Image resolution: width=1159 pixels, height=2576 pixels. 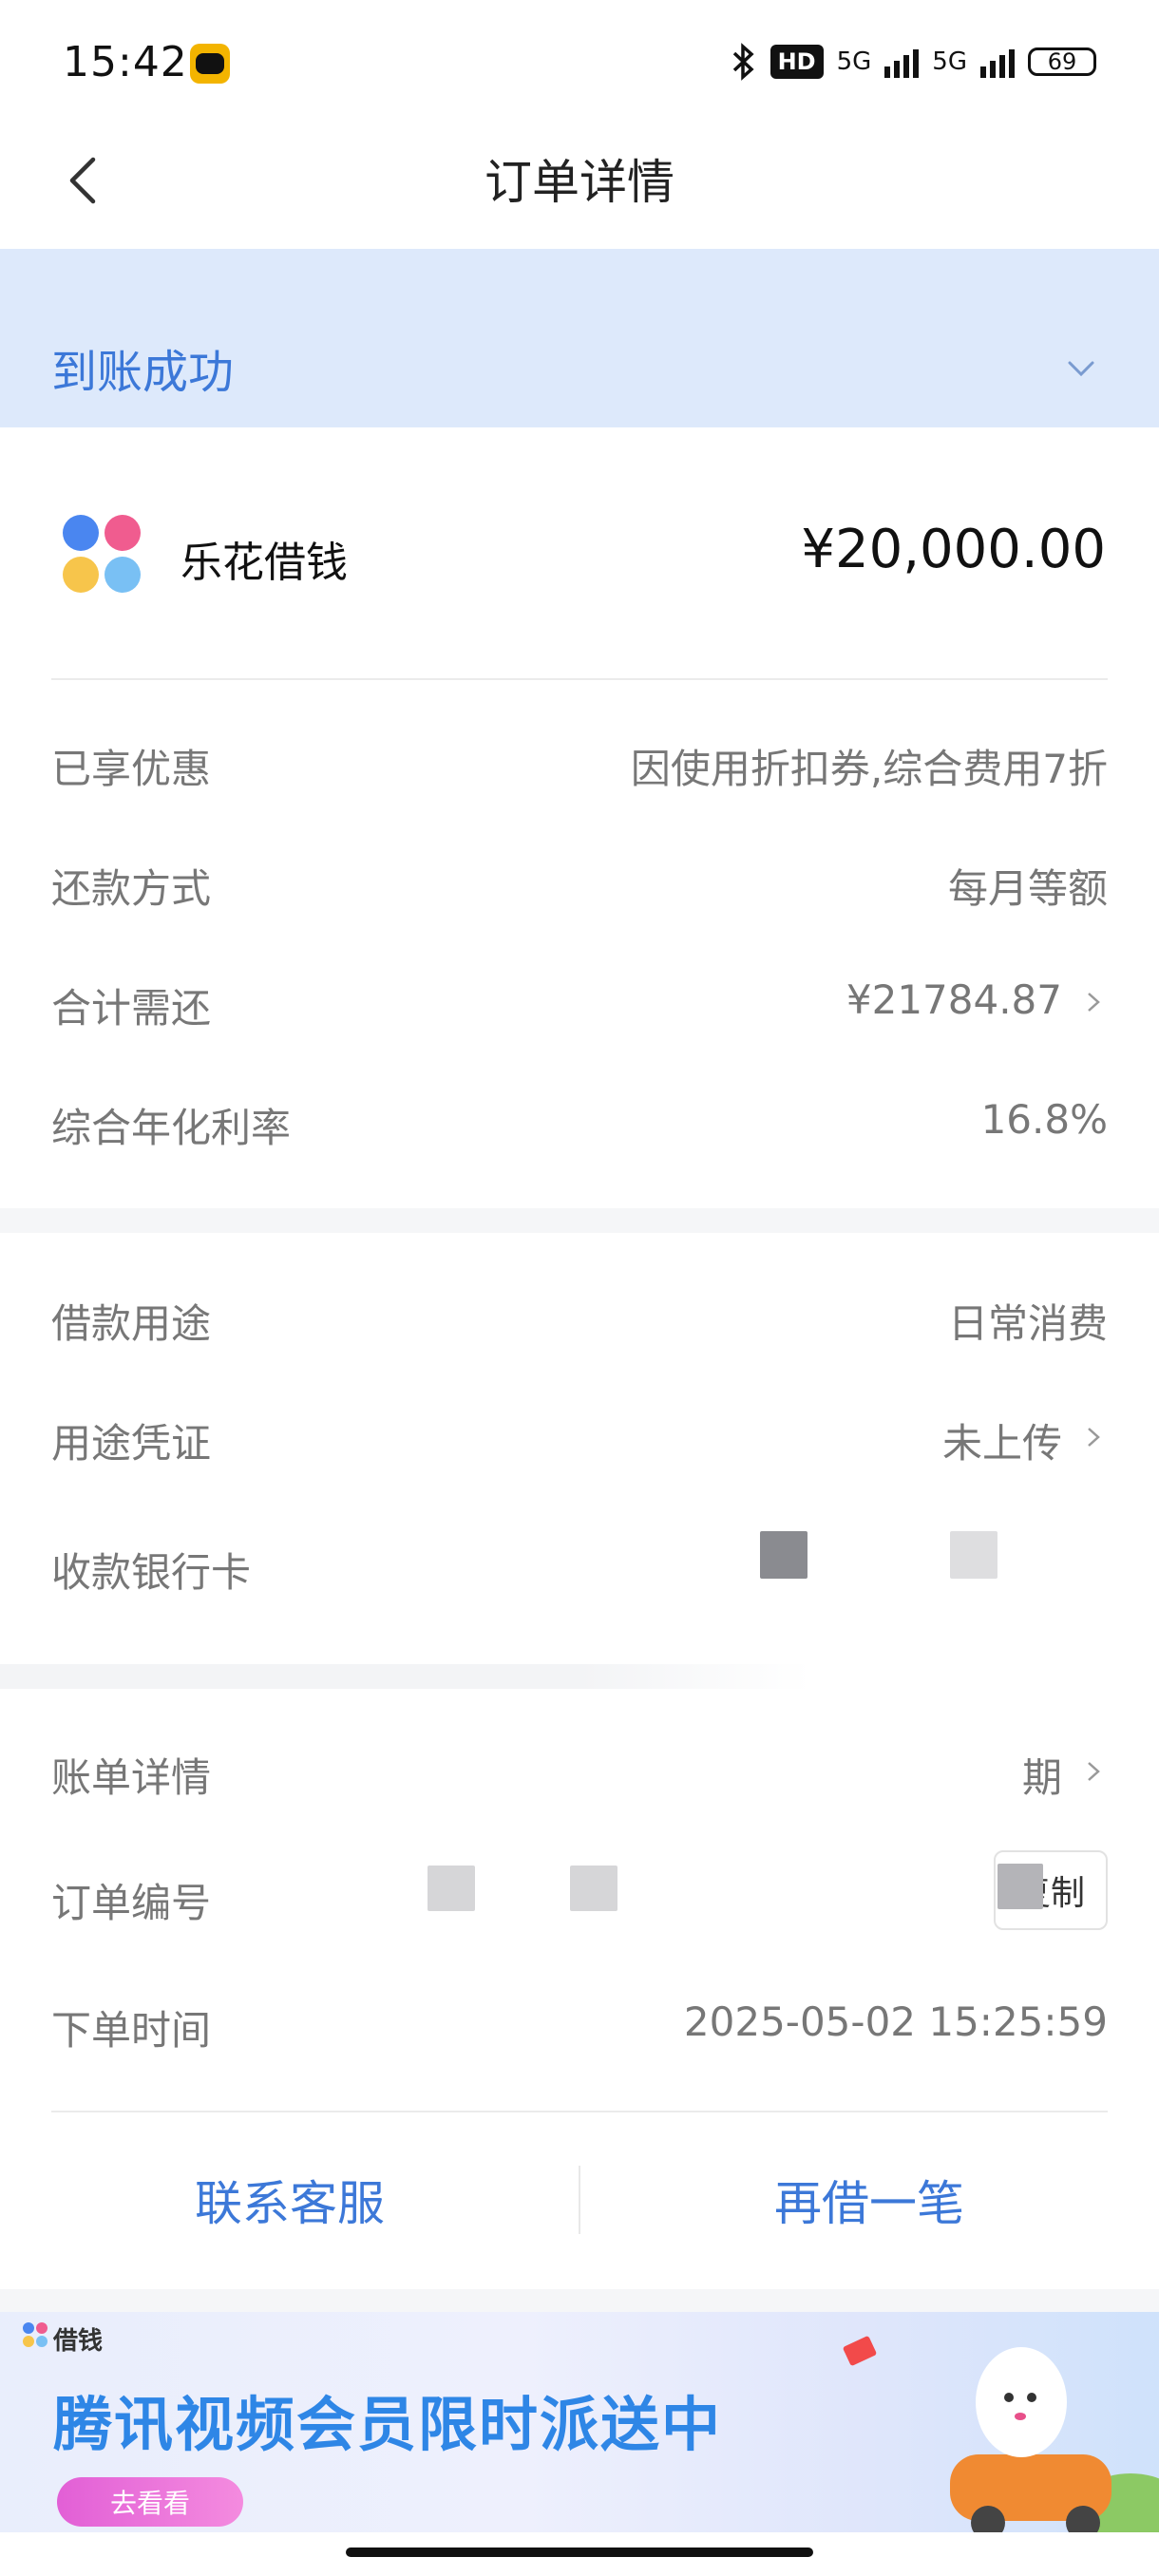 I want to click on redacted-overlay, so click(x=1020, y=1886).